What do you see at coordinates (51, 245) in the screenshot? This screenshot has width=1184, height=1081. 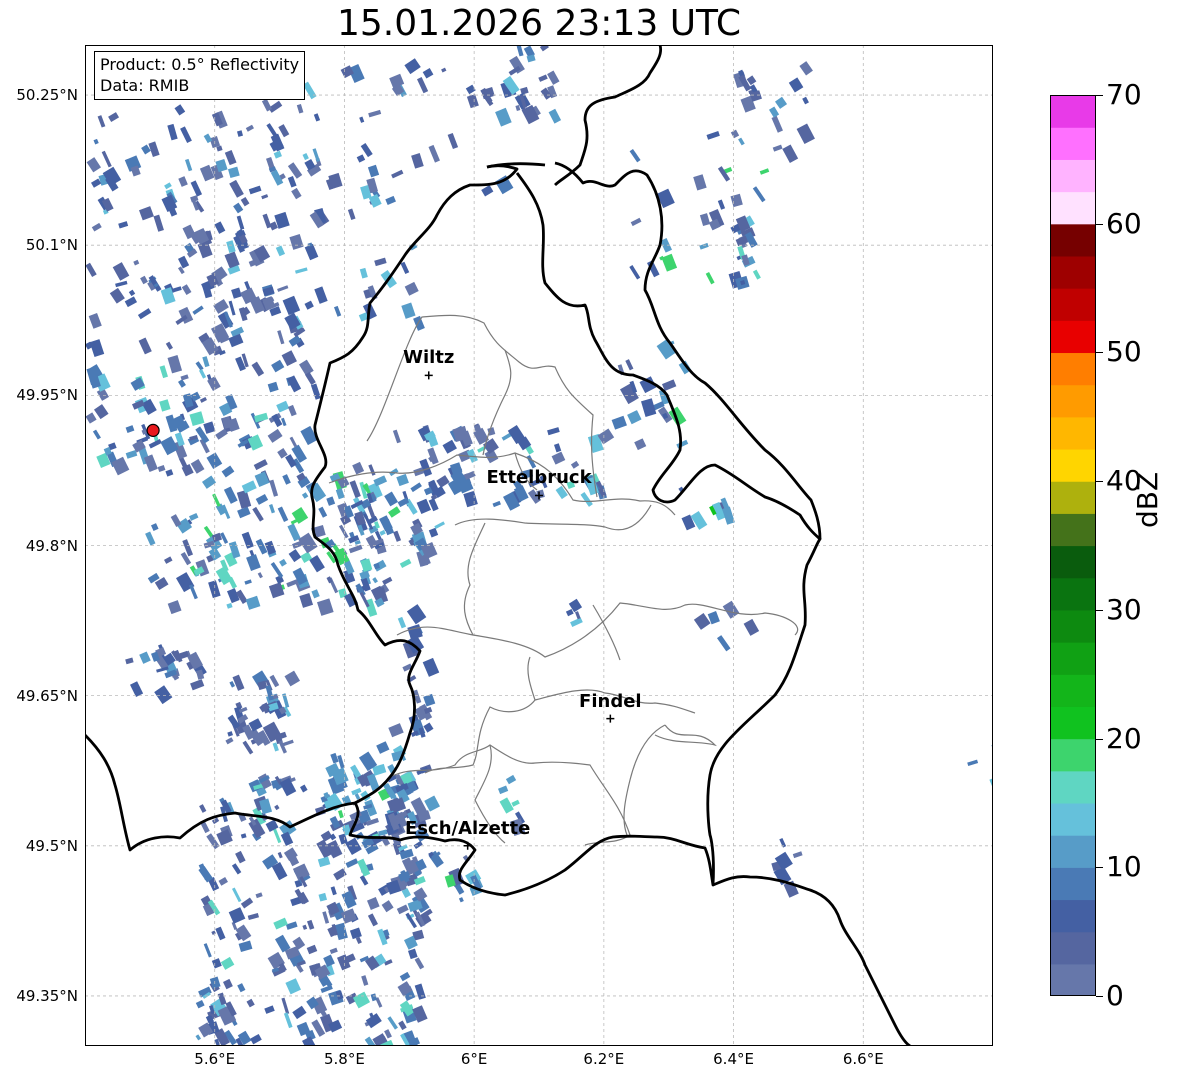 I see `lat-tick-label: 50.1°N` at bounding box center [51, 245].